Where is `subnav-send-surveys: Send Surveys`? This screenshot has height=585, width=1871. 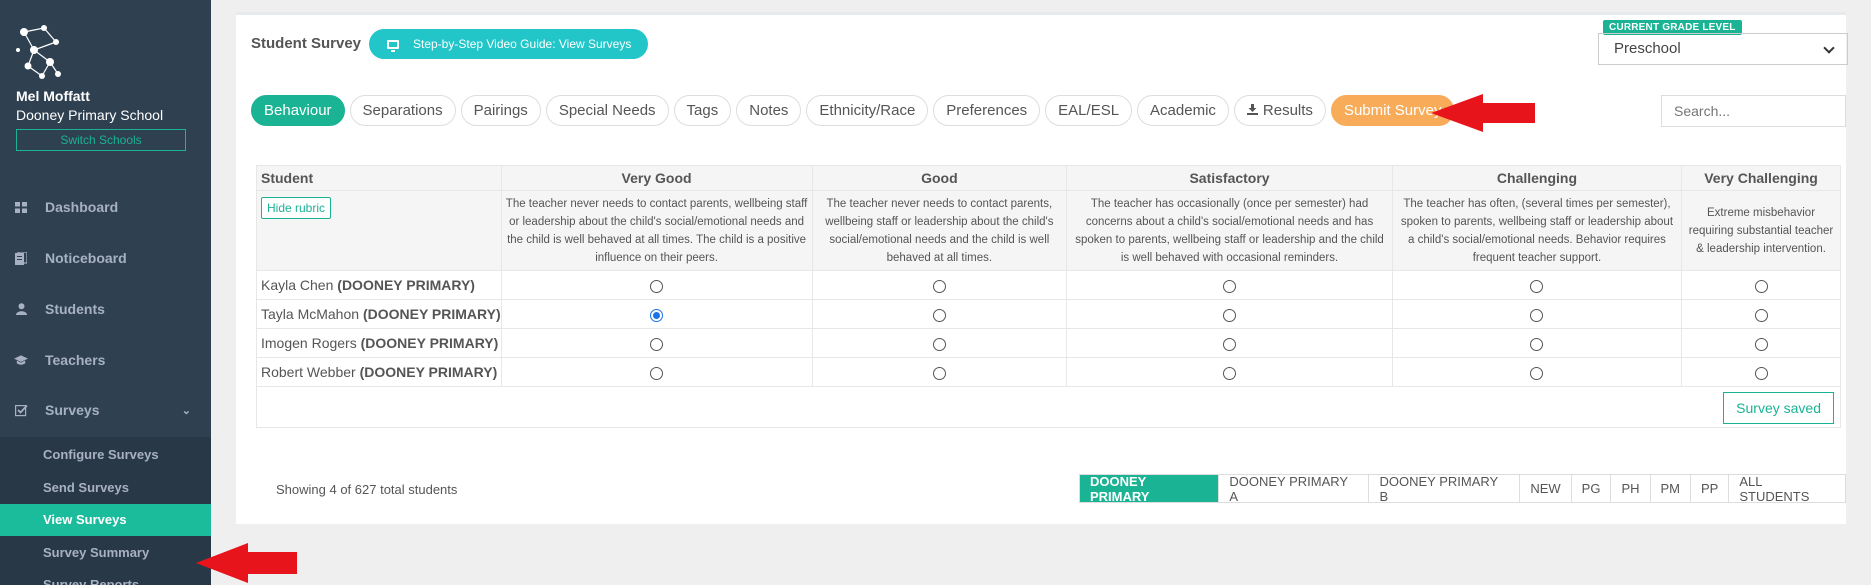
subnav-send-surveys: Send Surveys is located at coordinates (105, 488).